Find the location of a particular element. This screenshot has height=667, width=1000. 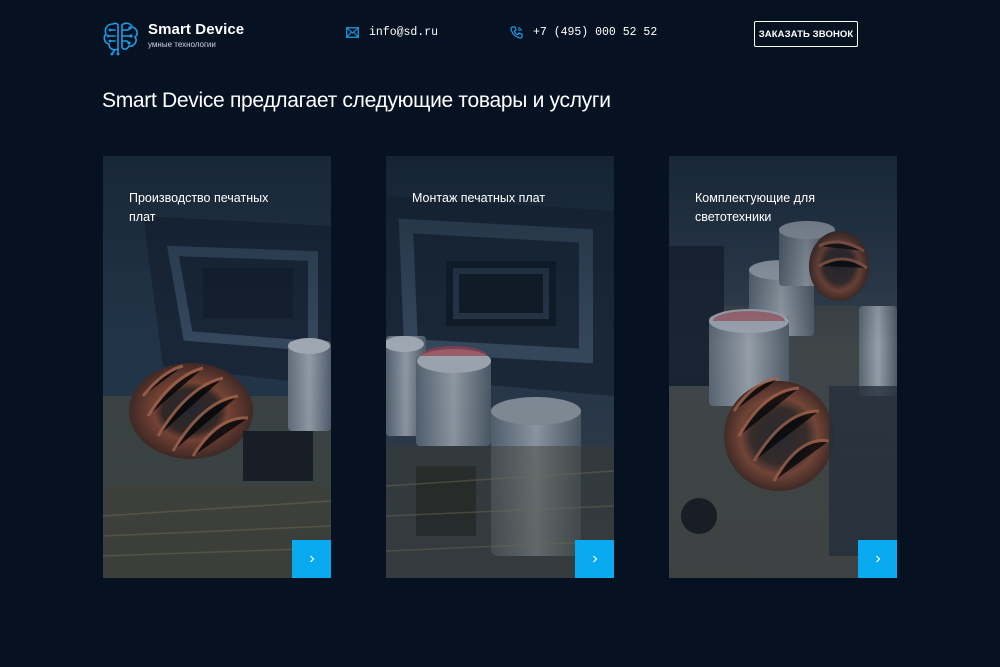

brain-circuit-icon is located at coordinates (120, 39).